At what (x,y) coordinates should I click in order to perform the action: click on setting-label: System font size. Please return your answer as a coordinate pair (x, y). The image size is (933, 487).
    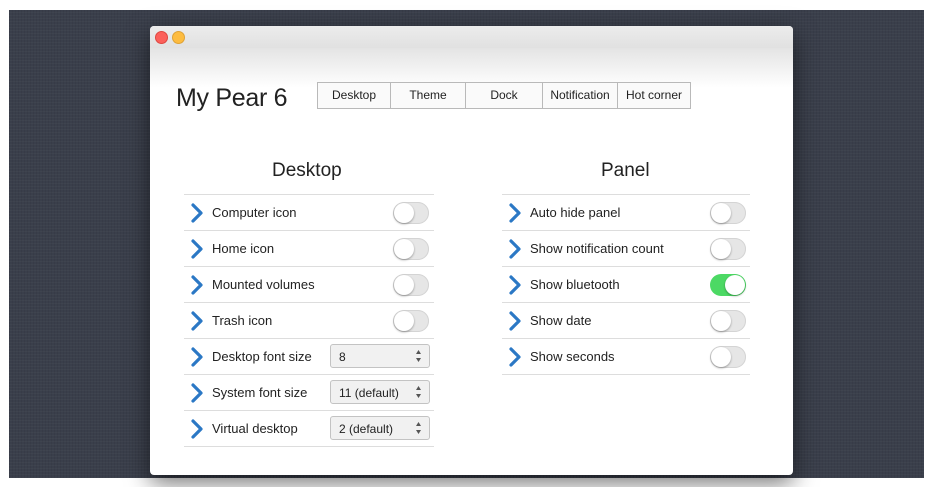
    Looking at the image, I should click on (260, 392).